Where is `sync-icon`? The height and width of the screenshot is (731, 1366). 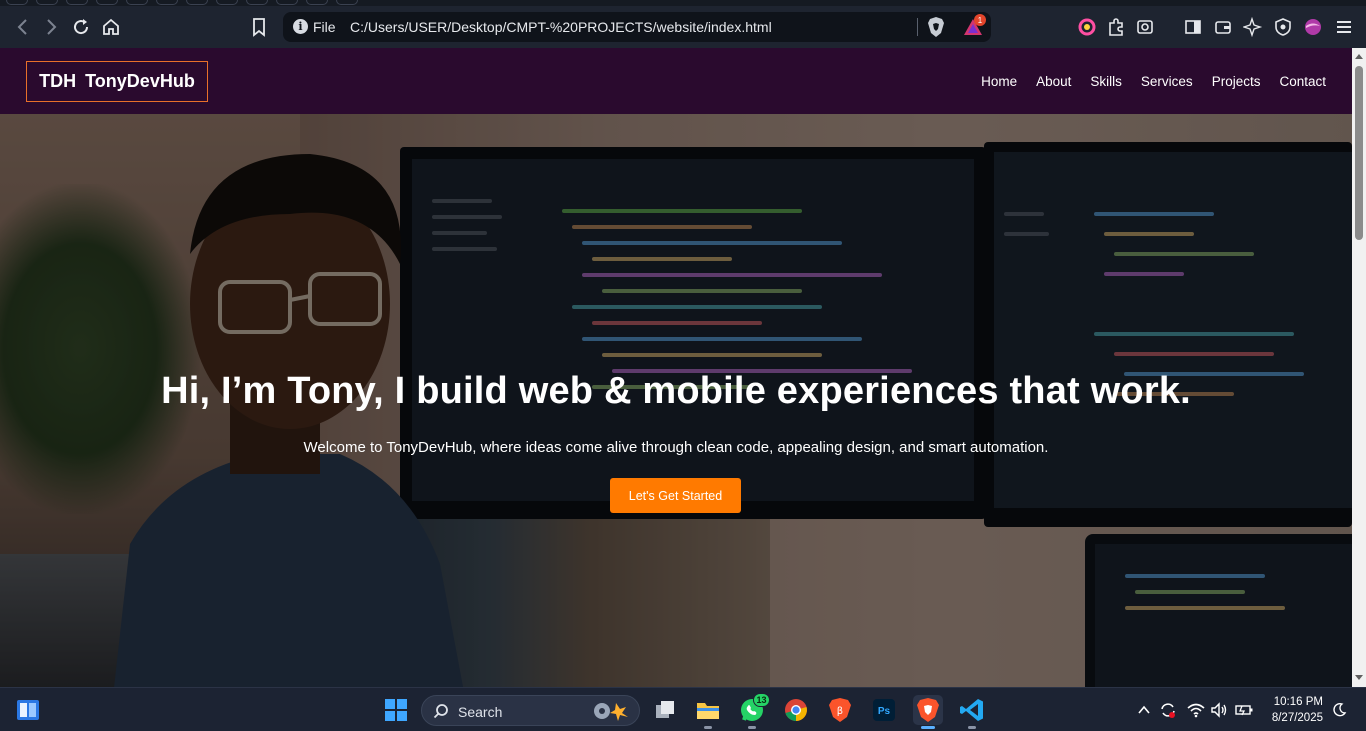 sync-icon is located at coordinates (1168, 710).